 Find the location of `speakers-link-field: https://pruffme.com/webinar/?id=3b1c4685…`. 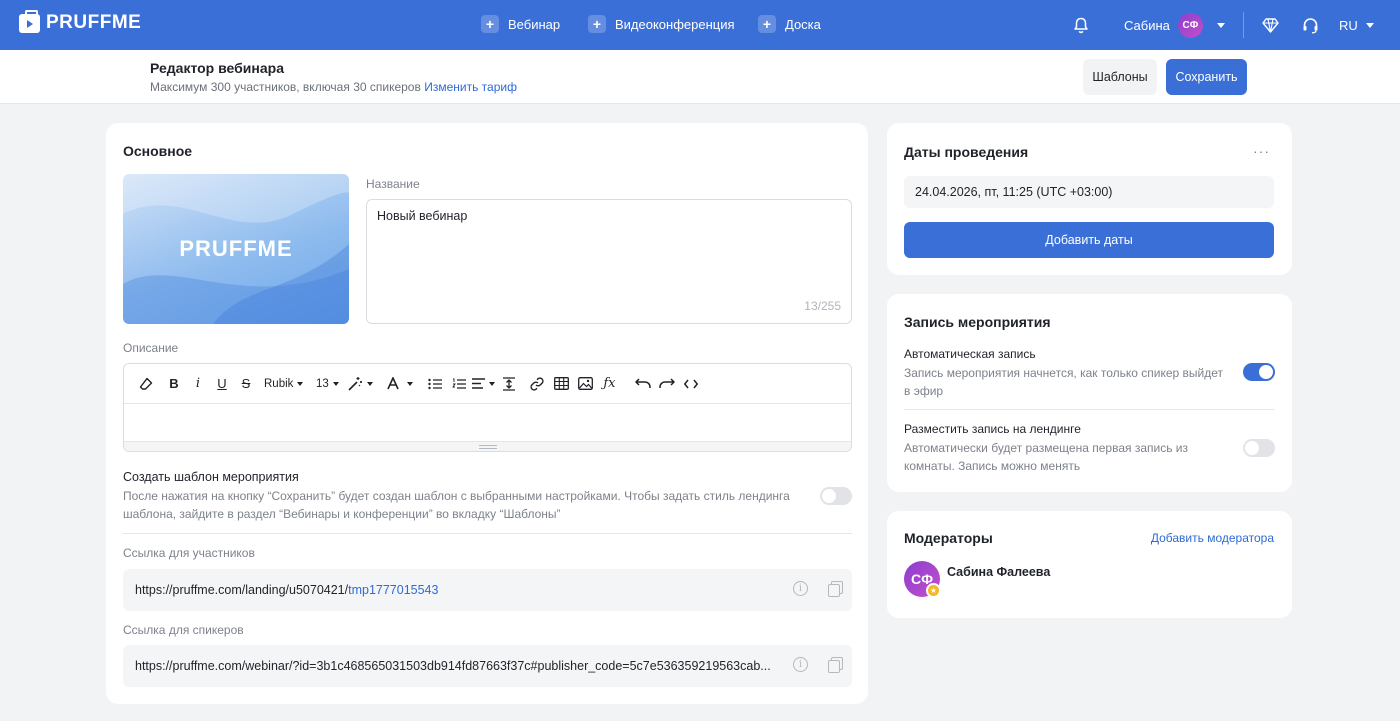

speakers-link-field: https://pruffme.com/webinar/?id=3b1c4685… is located at coordinates (487, 666).